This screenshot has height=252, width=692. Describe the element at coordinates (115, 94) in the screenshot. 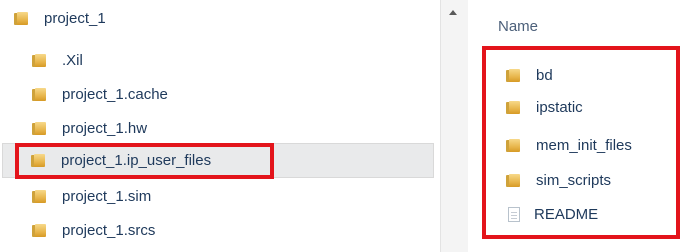

I see `tree-item-label: project_1.cache` at that location.